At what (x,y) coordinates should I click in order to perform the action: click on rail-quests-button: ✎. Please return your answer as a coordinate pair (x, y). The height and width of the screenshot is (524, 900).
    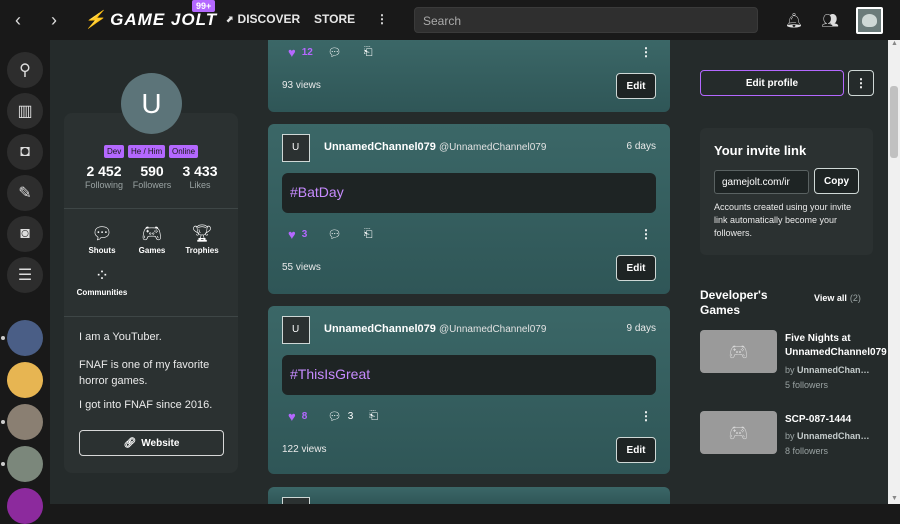
    Looking at the image, I should click on (25, 193).